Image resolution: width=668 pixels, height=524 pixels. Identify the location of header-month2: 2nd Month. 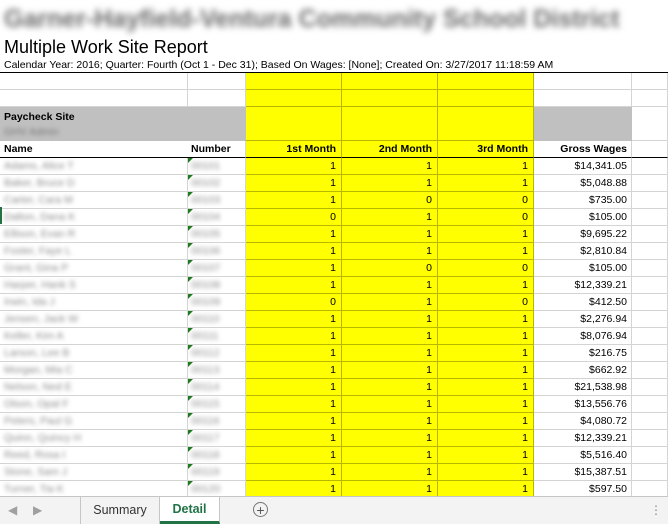
(390, 149).